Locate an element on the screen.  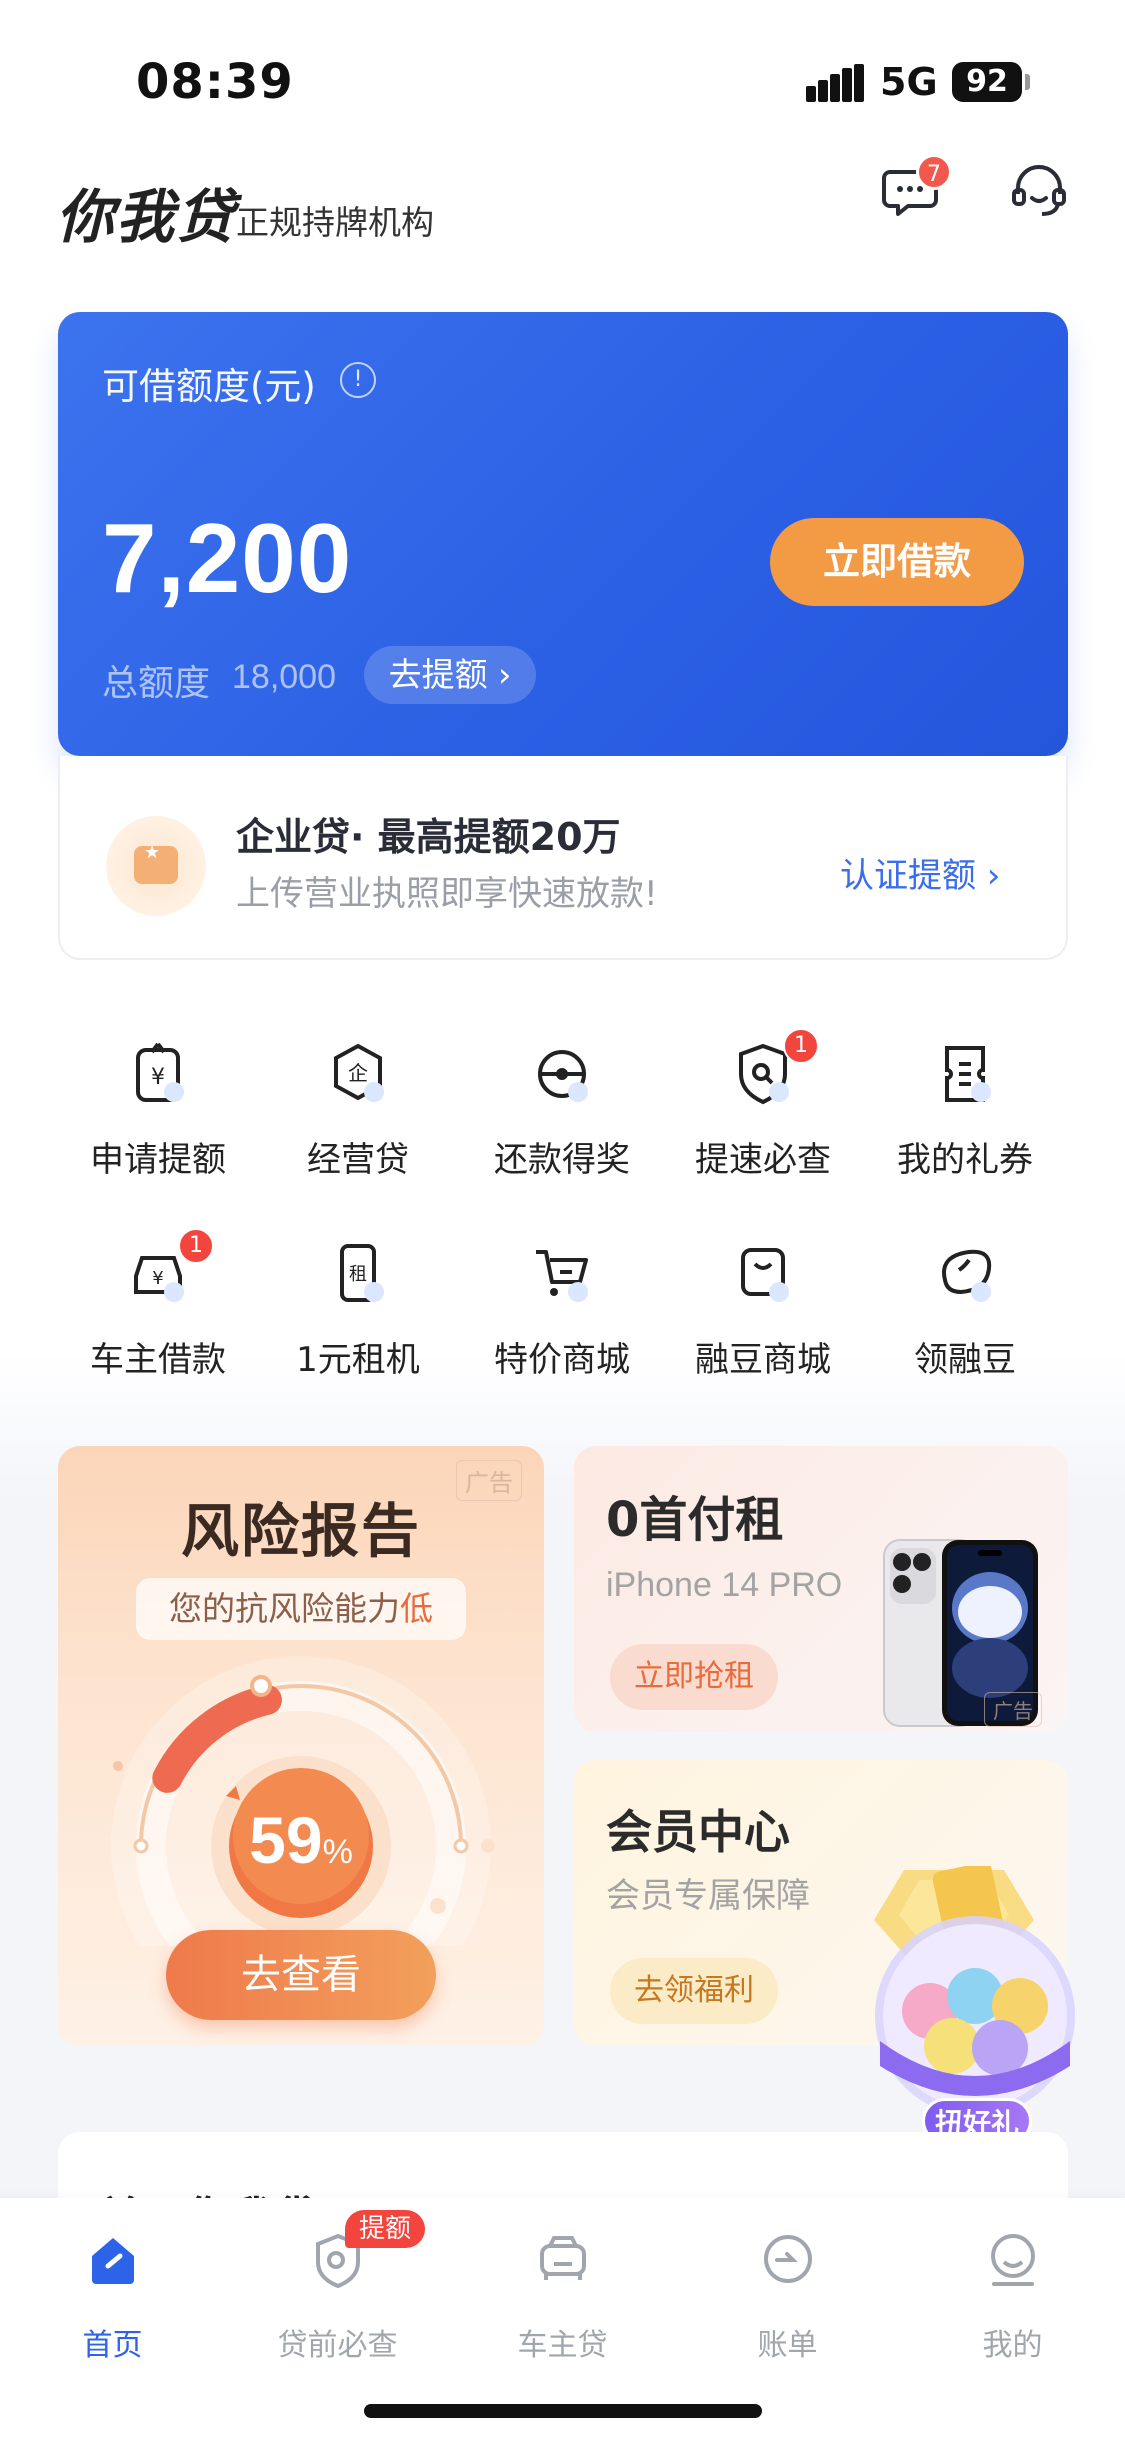
cart-icon is located at coordinates (562, 1276).